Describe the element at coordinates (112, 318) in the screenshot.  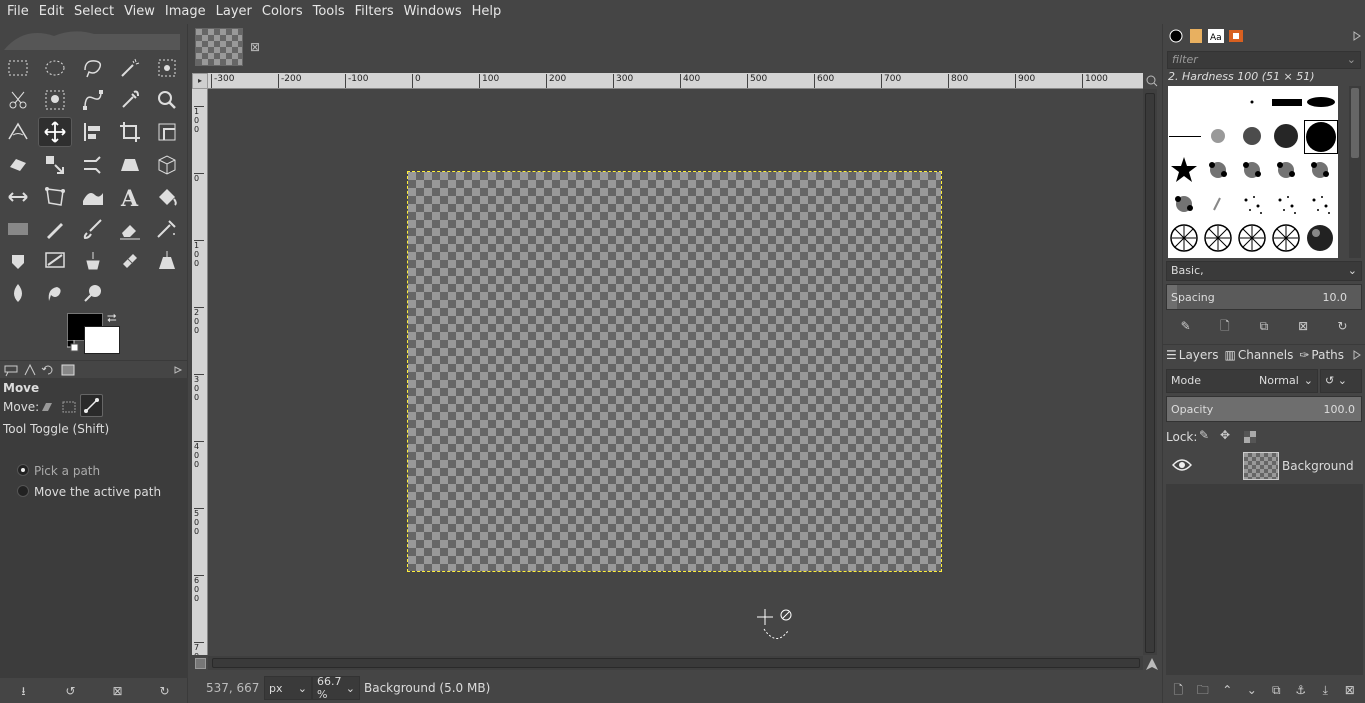
I see `swap-colors-icon: ⮂` at that location.